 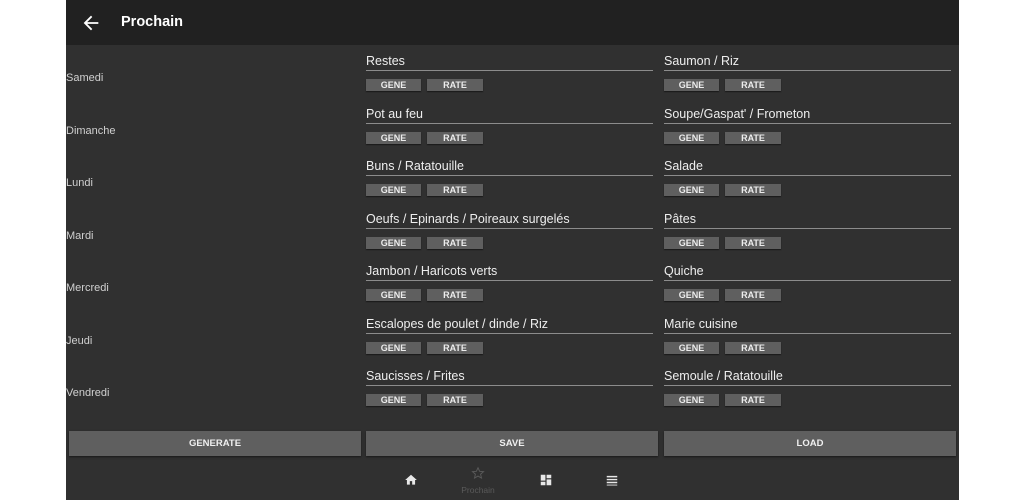 I want to click on page-title: Prochain, so click(x=152, y=22).